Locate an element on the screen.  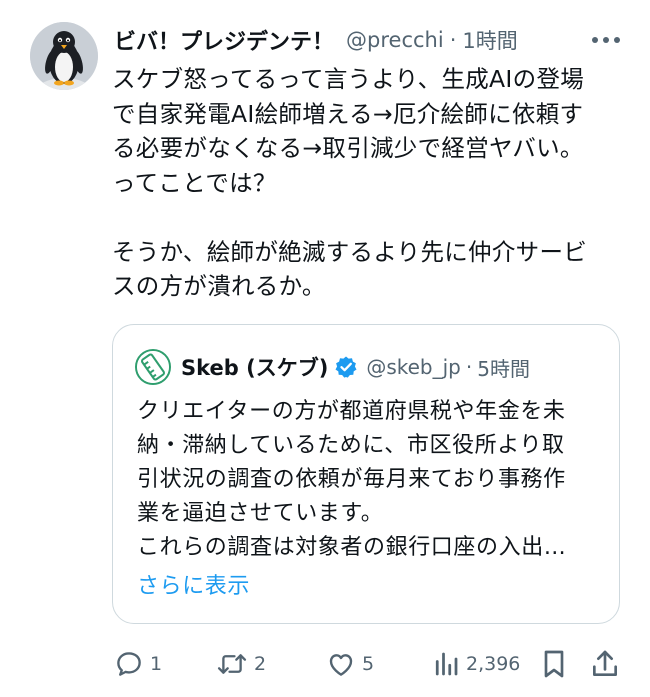
quoted-tweet-timestamp: 5時間 is located at coordinates (503, 367).